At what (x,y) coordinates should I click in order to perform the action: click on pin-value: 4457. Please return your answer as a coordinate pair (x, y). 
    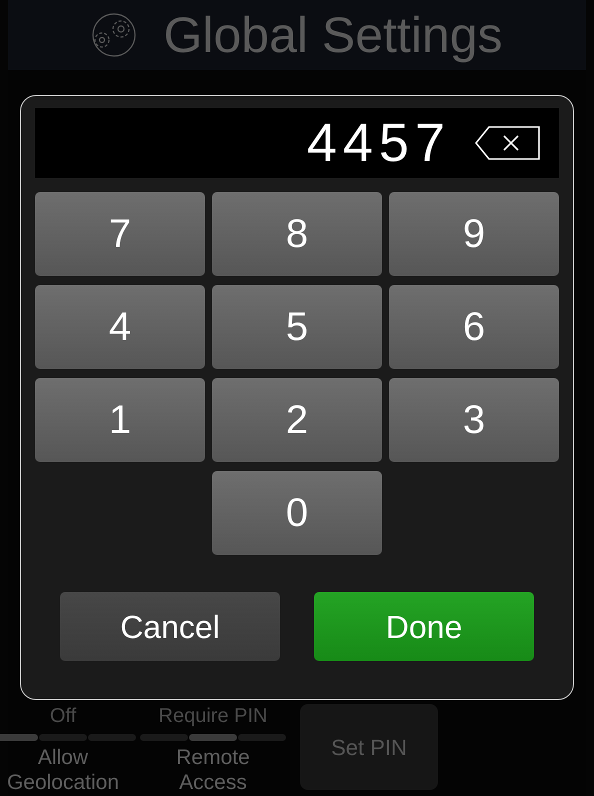
    Looking at the image, I should click on (378, 143).